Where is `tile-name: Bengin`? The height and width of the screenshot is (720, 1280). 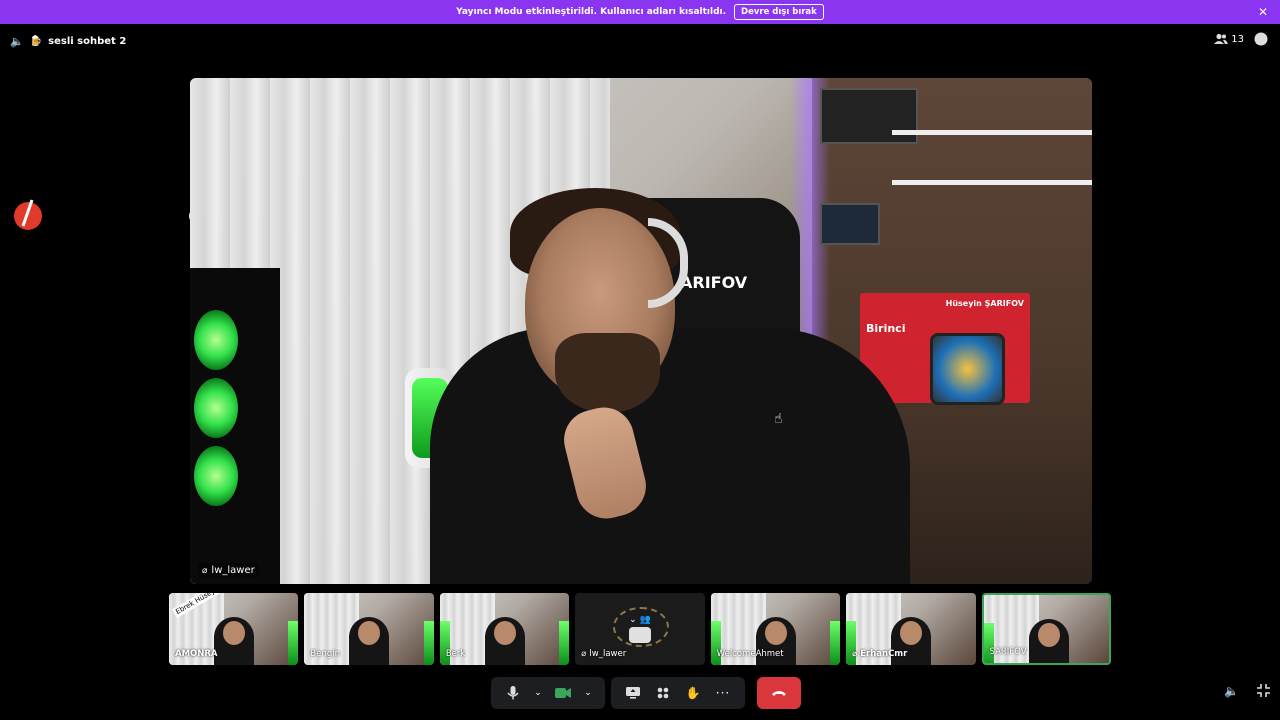 tile-name: Bengin is located at coordinates (325, 654).